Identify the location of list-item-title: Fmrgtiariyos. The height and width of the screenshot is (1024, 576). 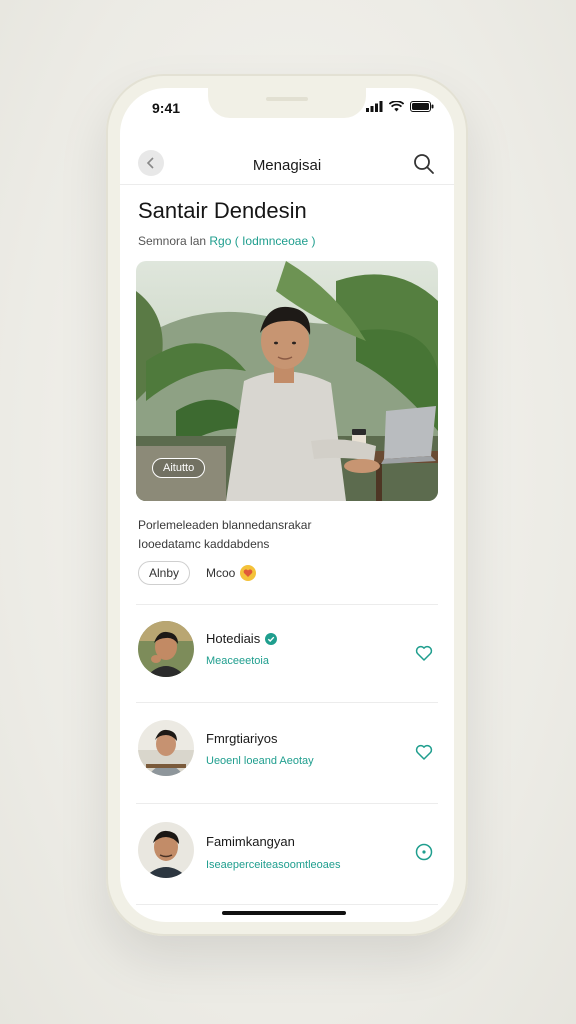
(242, 738).